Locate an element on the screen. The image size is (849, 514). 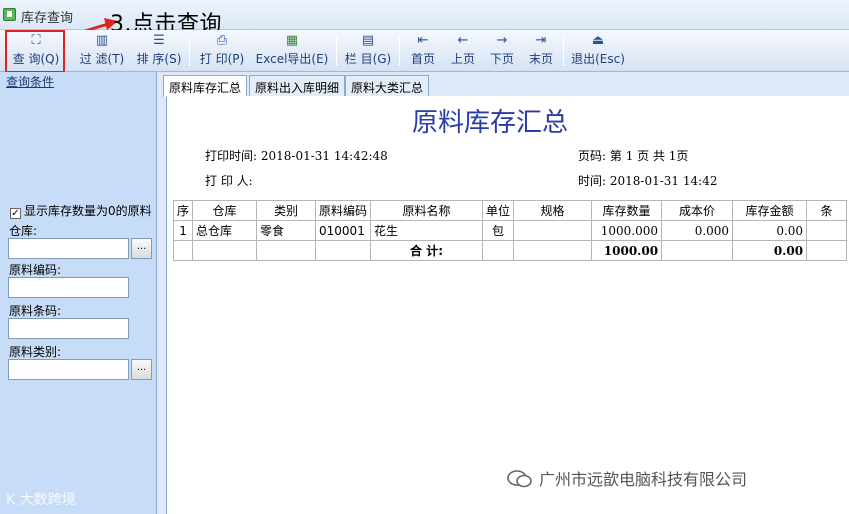
total-quantity: 1000.00 is located at coordinates (627, 250).